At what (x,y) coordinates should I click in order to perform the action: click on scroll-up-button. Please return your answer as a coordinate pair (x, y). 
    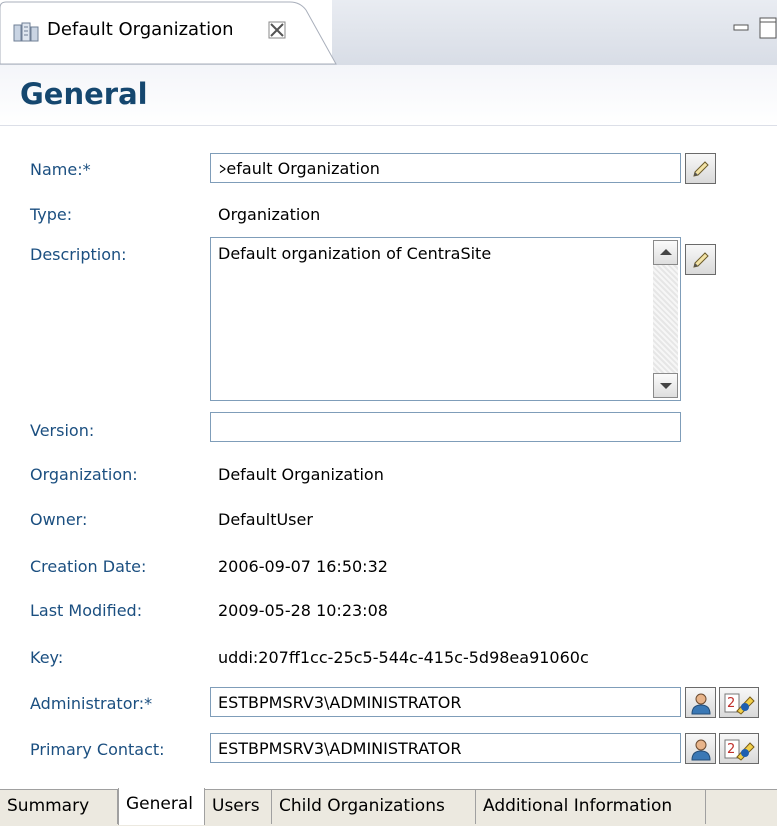
    Looking at the image, I should click on (665, 252).